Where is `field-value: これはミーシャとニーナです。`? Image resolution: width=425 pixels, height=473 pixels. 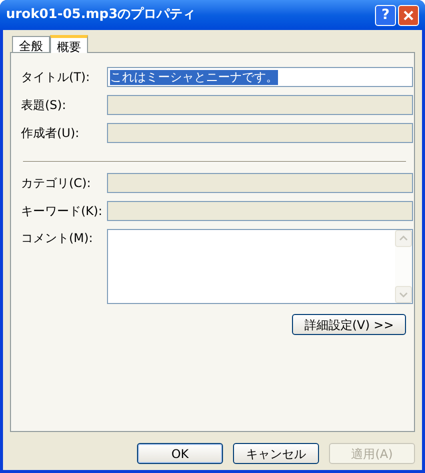
field-value: これはミーシャとニーナです。 is located at coordinates (194, 77).